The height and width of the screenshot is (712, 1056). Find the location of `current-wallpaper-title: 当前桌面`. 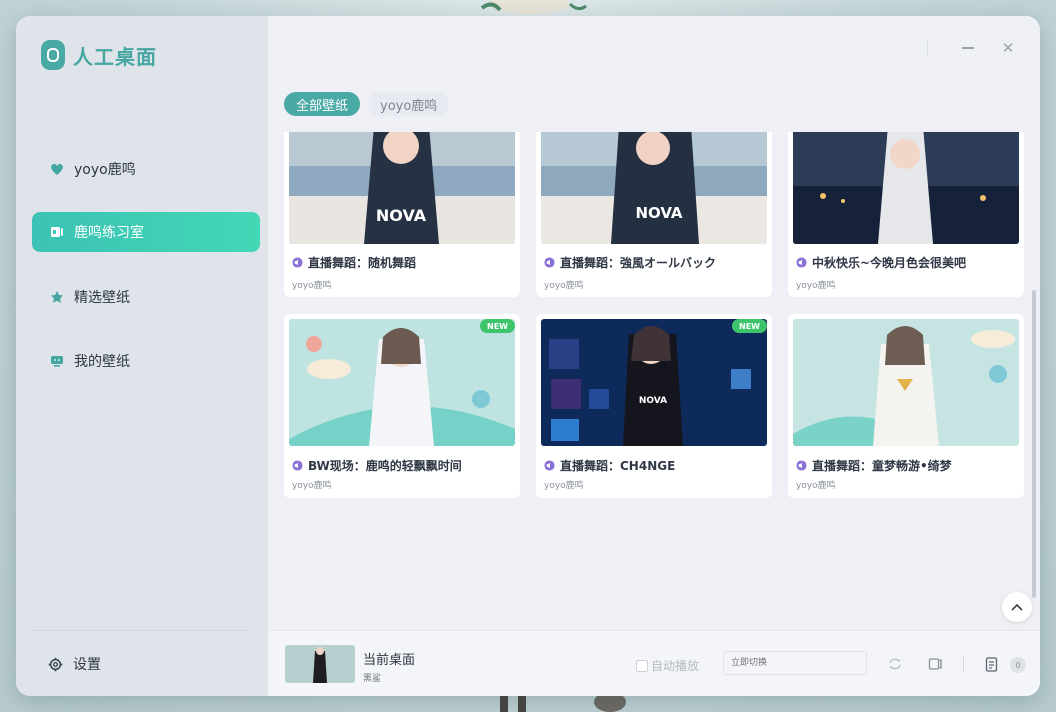

current-wallpaper-title: 当前桌面 is located at coordinates (389, 660).